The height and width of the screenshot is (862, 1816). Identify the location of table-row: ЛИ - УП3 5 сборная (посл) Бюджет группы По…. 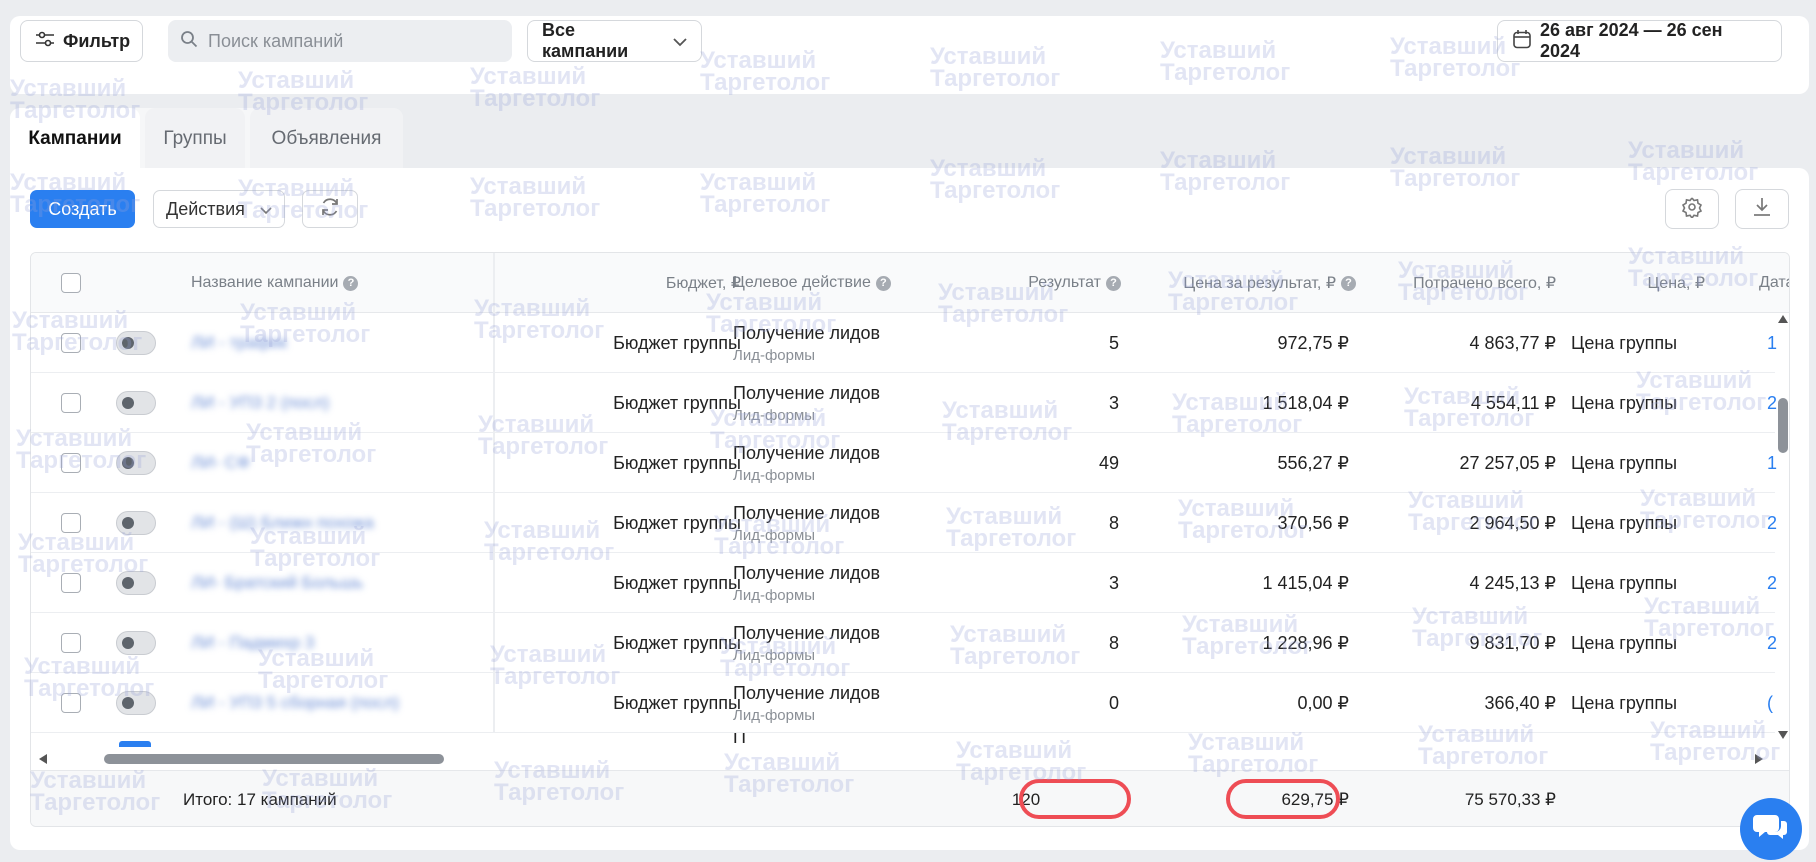
(903, 703).